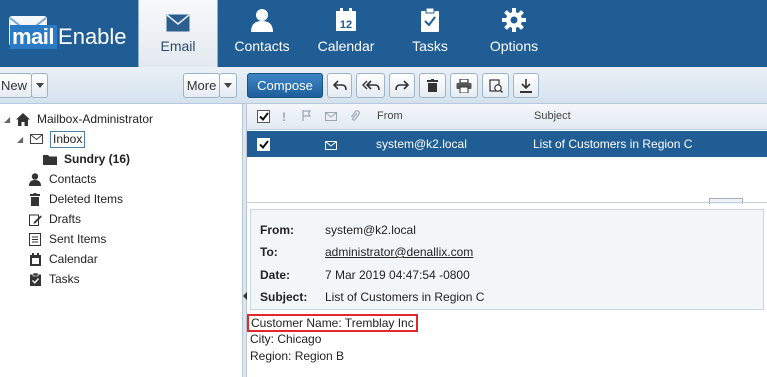  What do you see at coordinates (35, 259) in the screenshot?
I see `calendar-icon` at bounding box center [35, 259].